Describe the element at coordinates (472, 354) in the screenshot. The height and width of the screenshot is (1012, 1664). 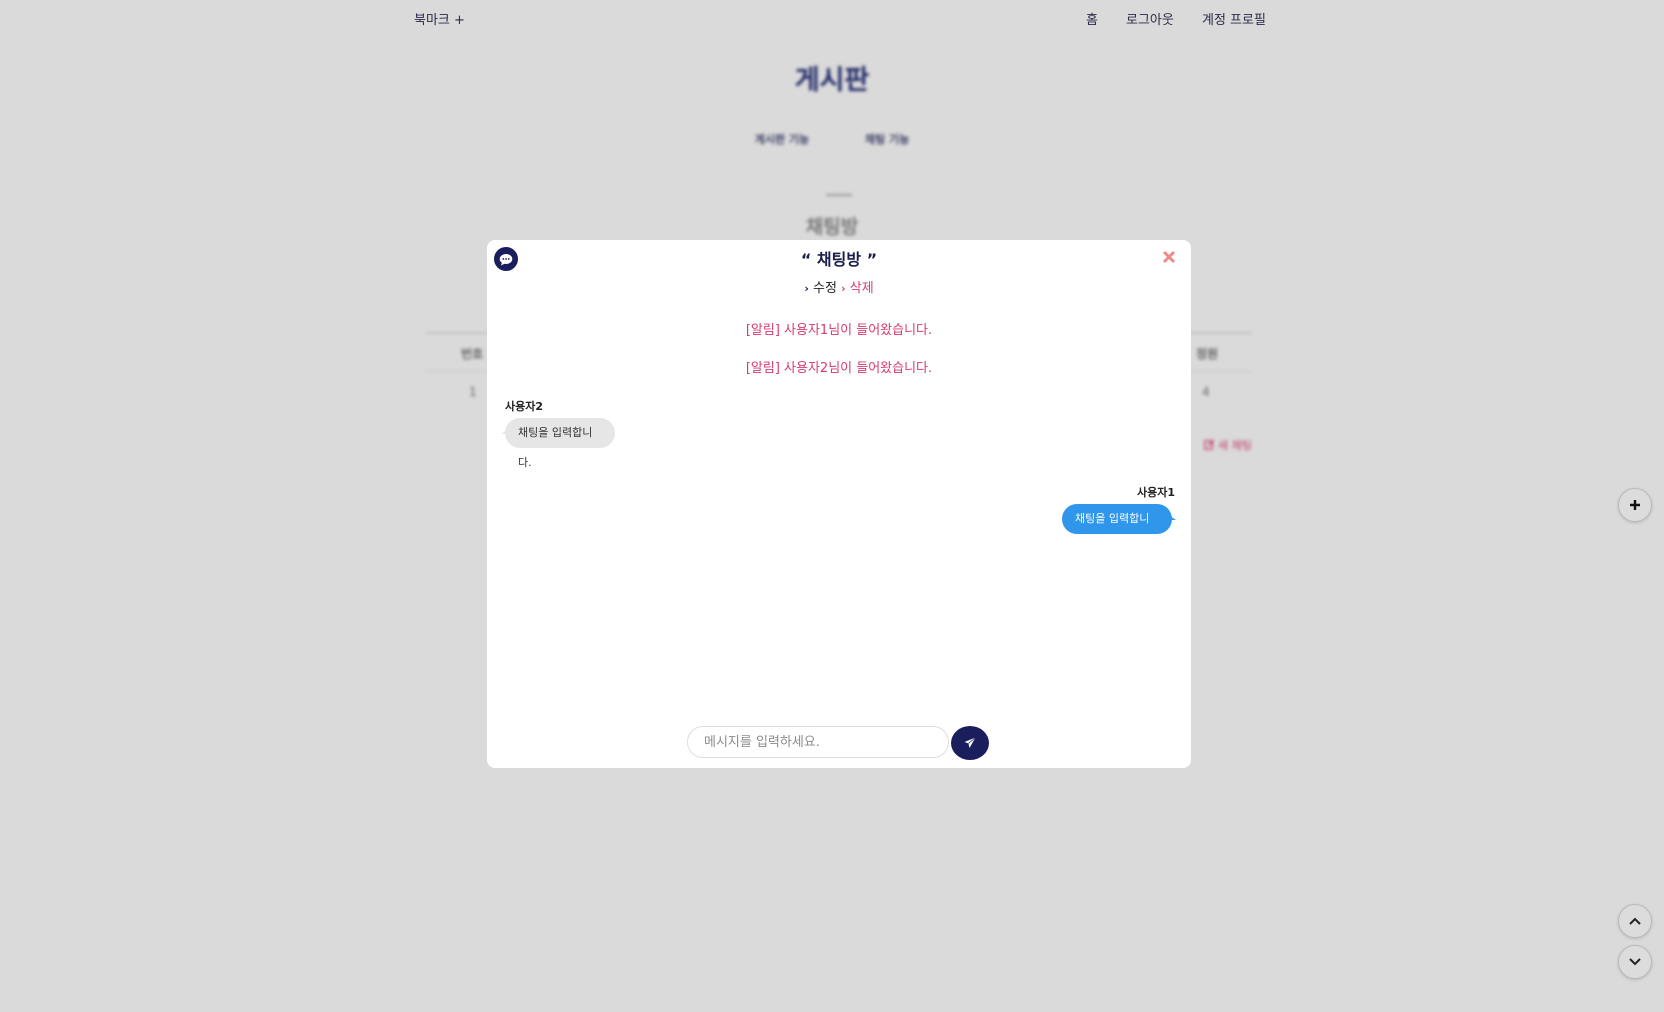
I see `table-header-number: 번호` at that location.